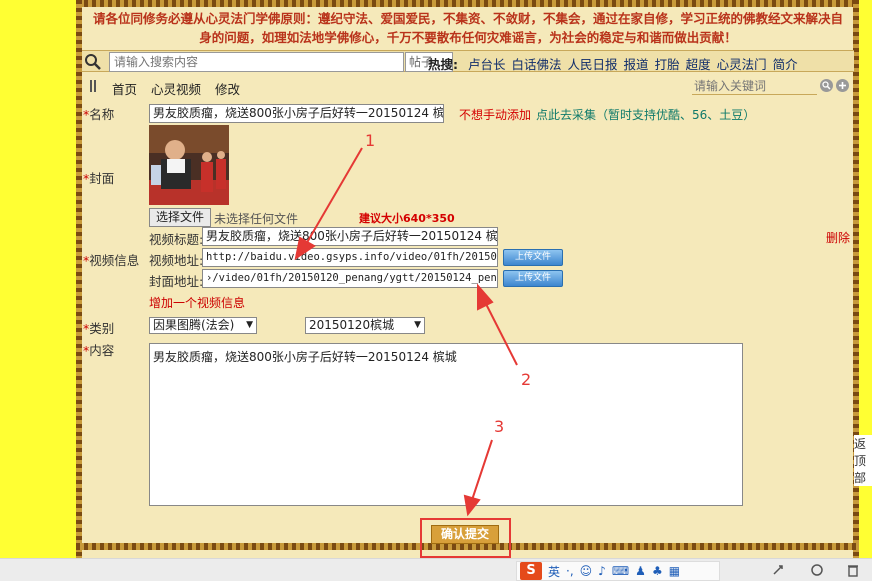 The image size is (872, 581). What do you see at coordinates (674, 571) in the screenshot?
I see `toolbox-icon: ▦` at bounding box center [674, 571].